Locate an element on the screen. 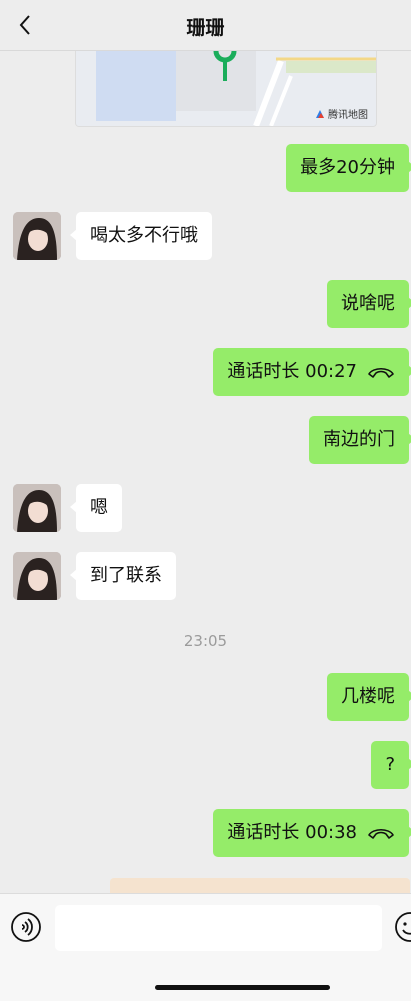  message-outgoing: 最多20分钟 is located at coordinates (348, 168).